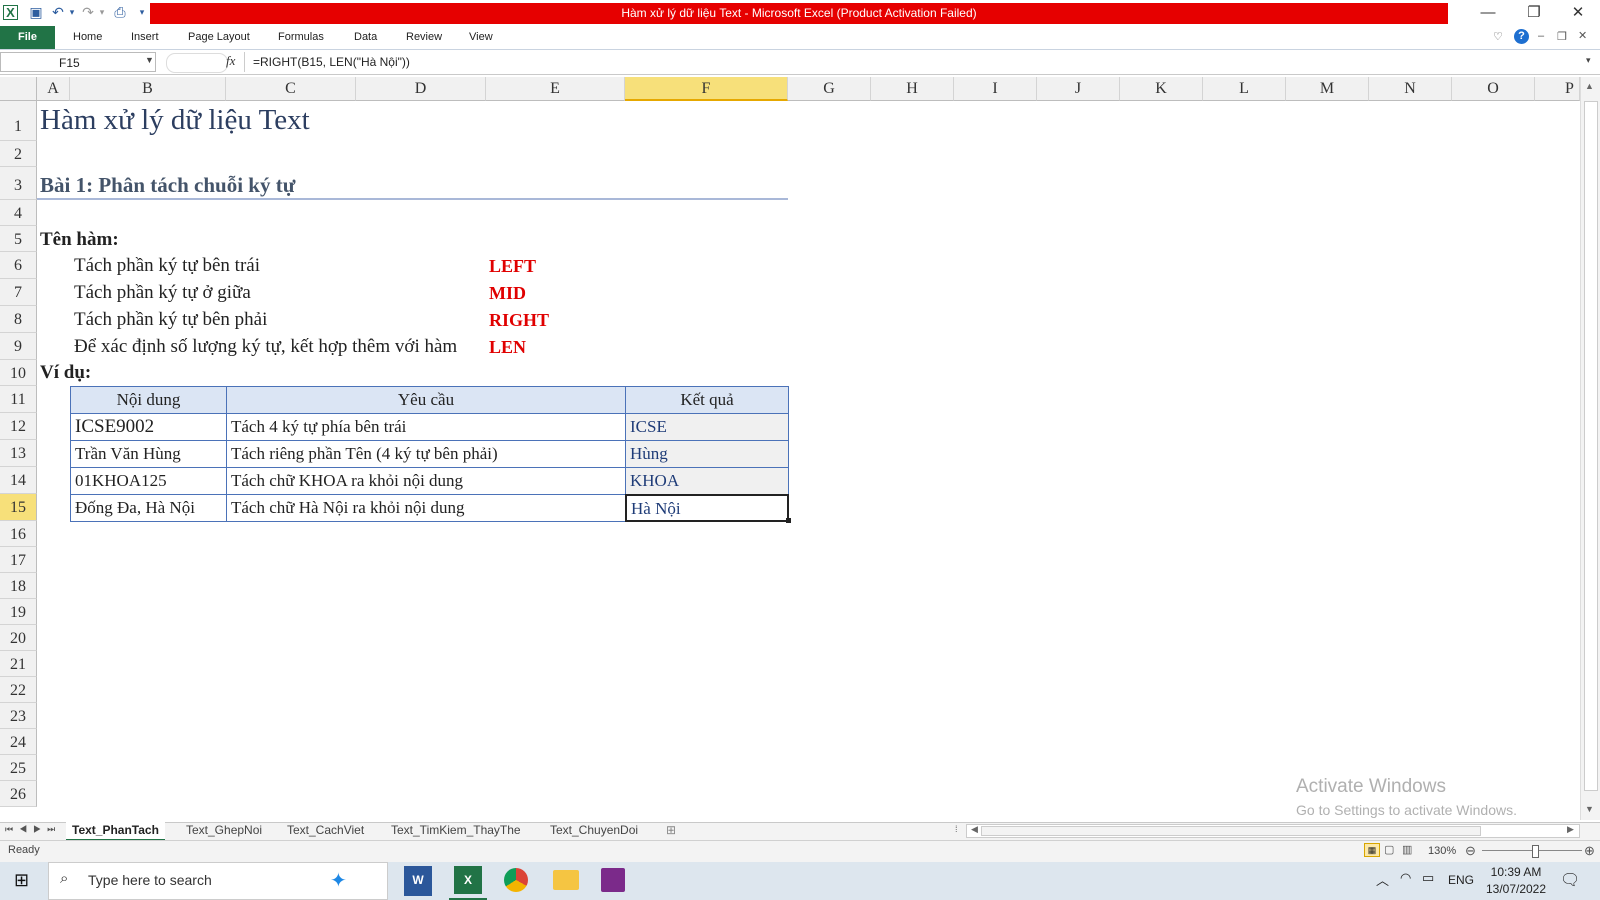 This screenshot has height=900, width=1600. What do you see at coordinates (481, 37) in the screenshot?
I see `tab-view: View` at bounding box center [481, 37].